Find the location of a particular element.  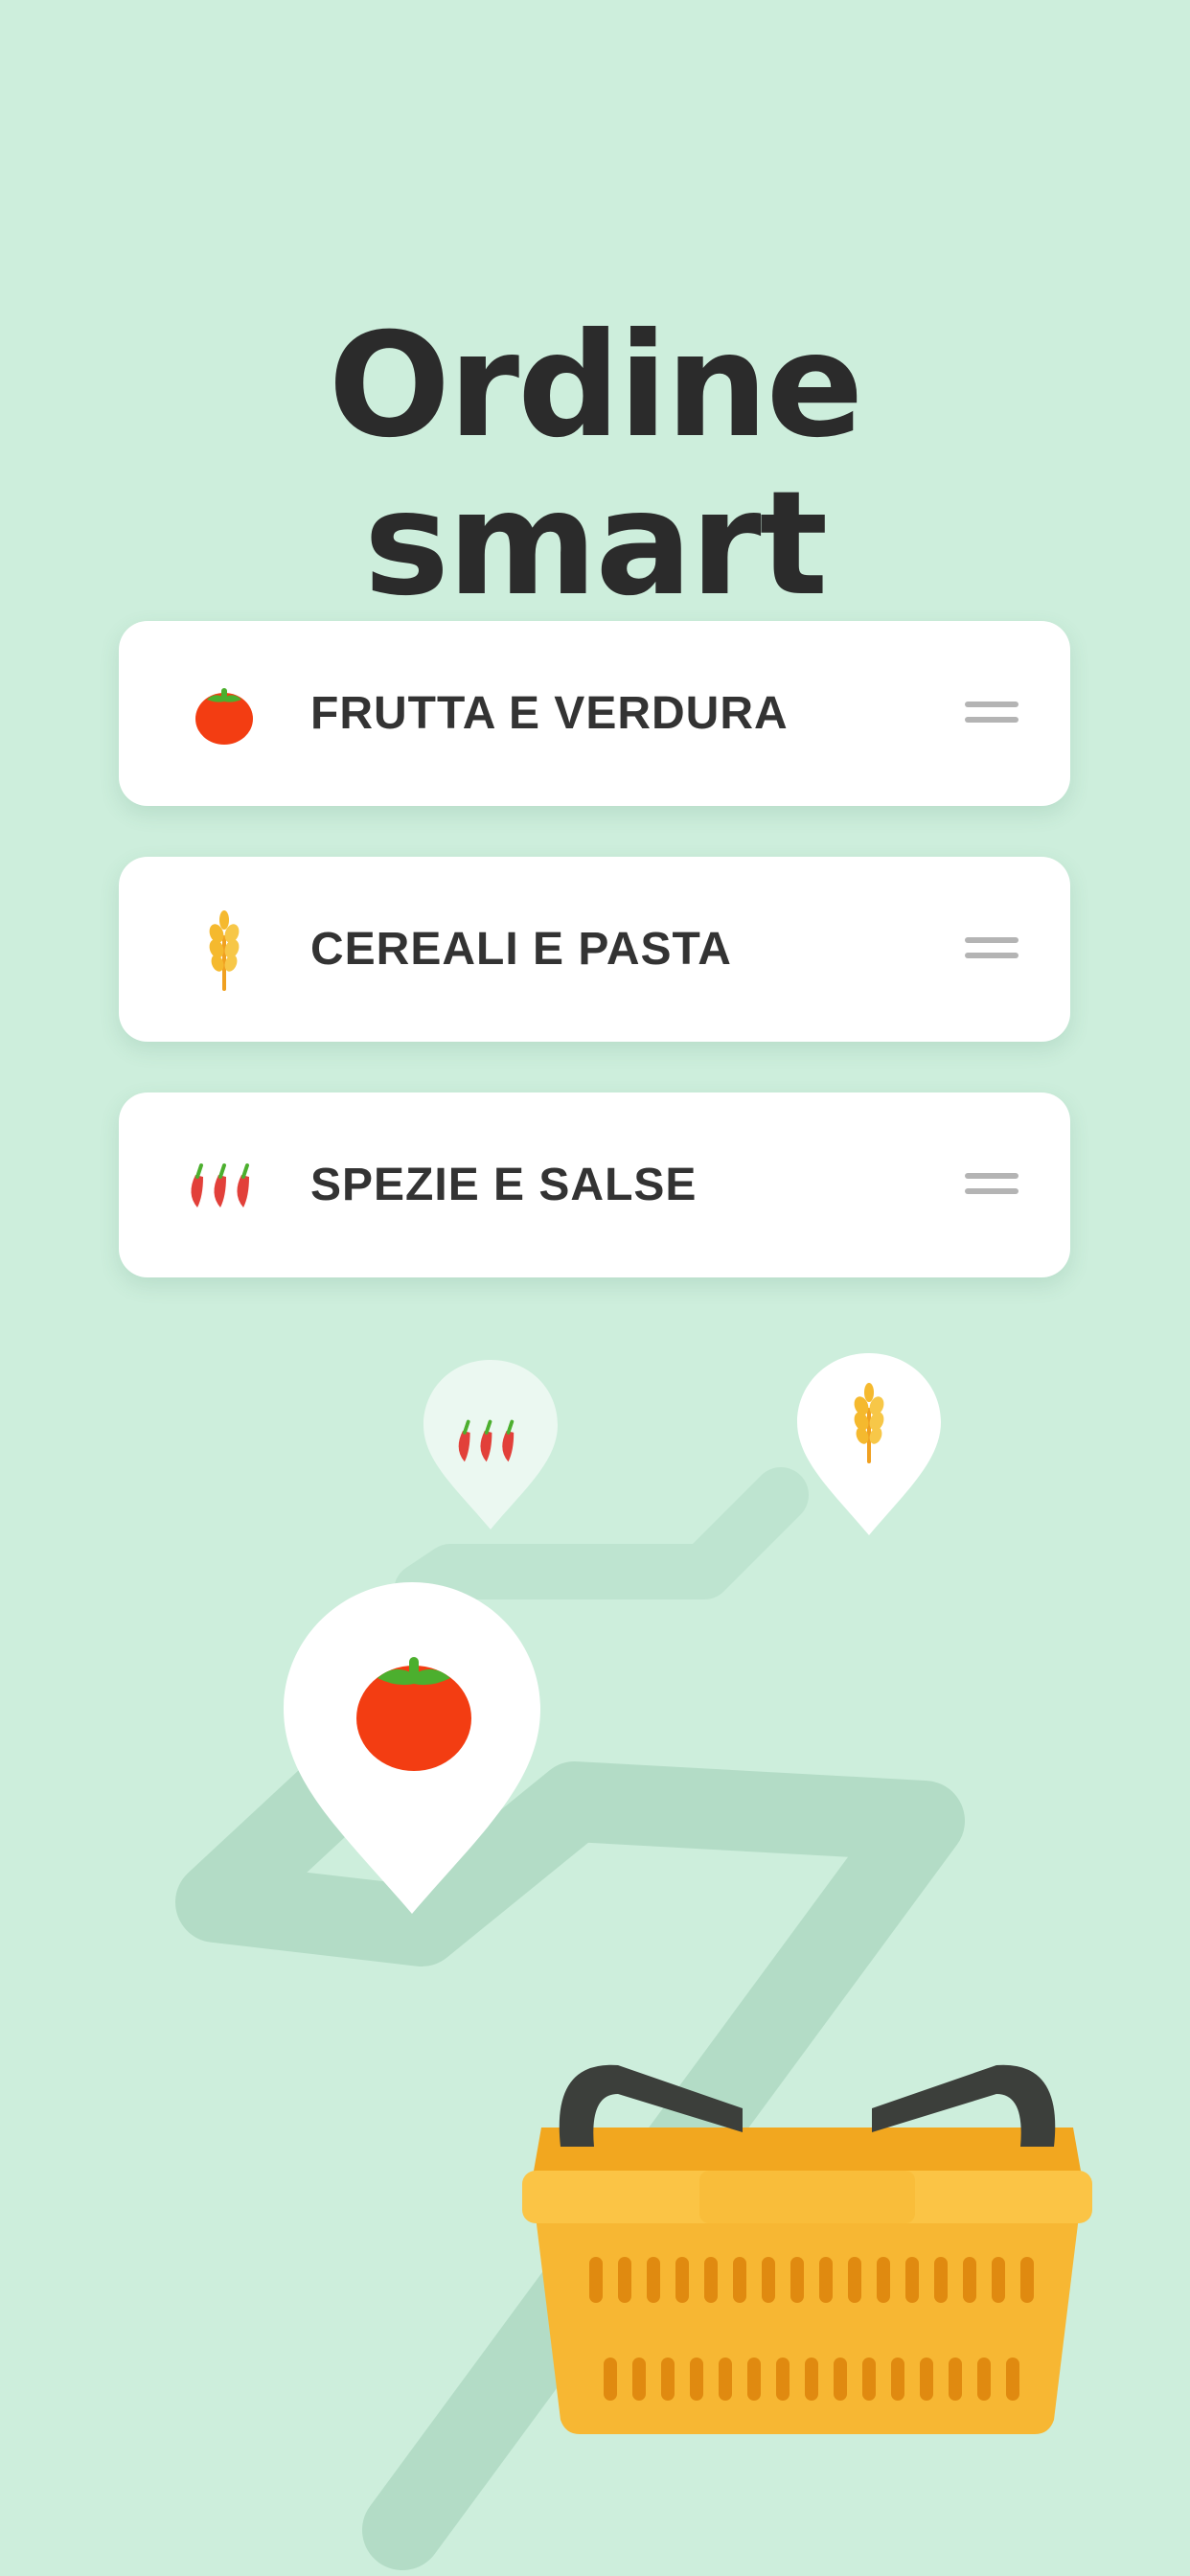

shopping-basket-illustration is located at coordinates (807, 2249).